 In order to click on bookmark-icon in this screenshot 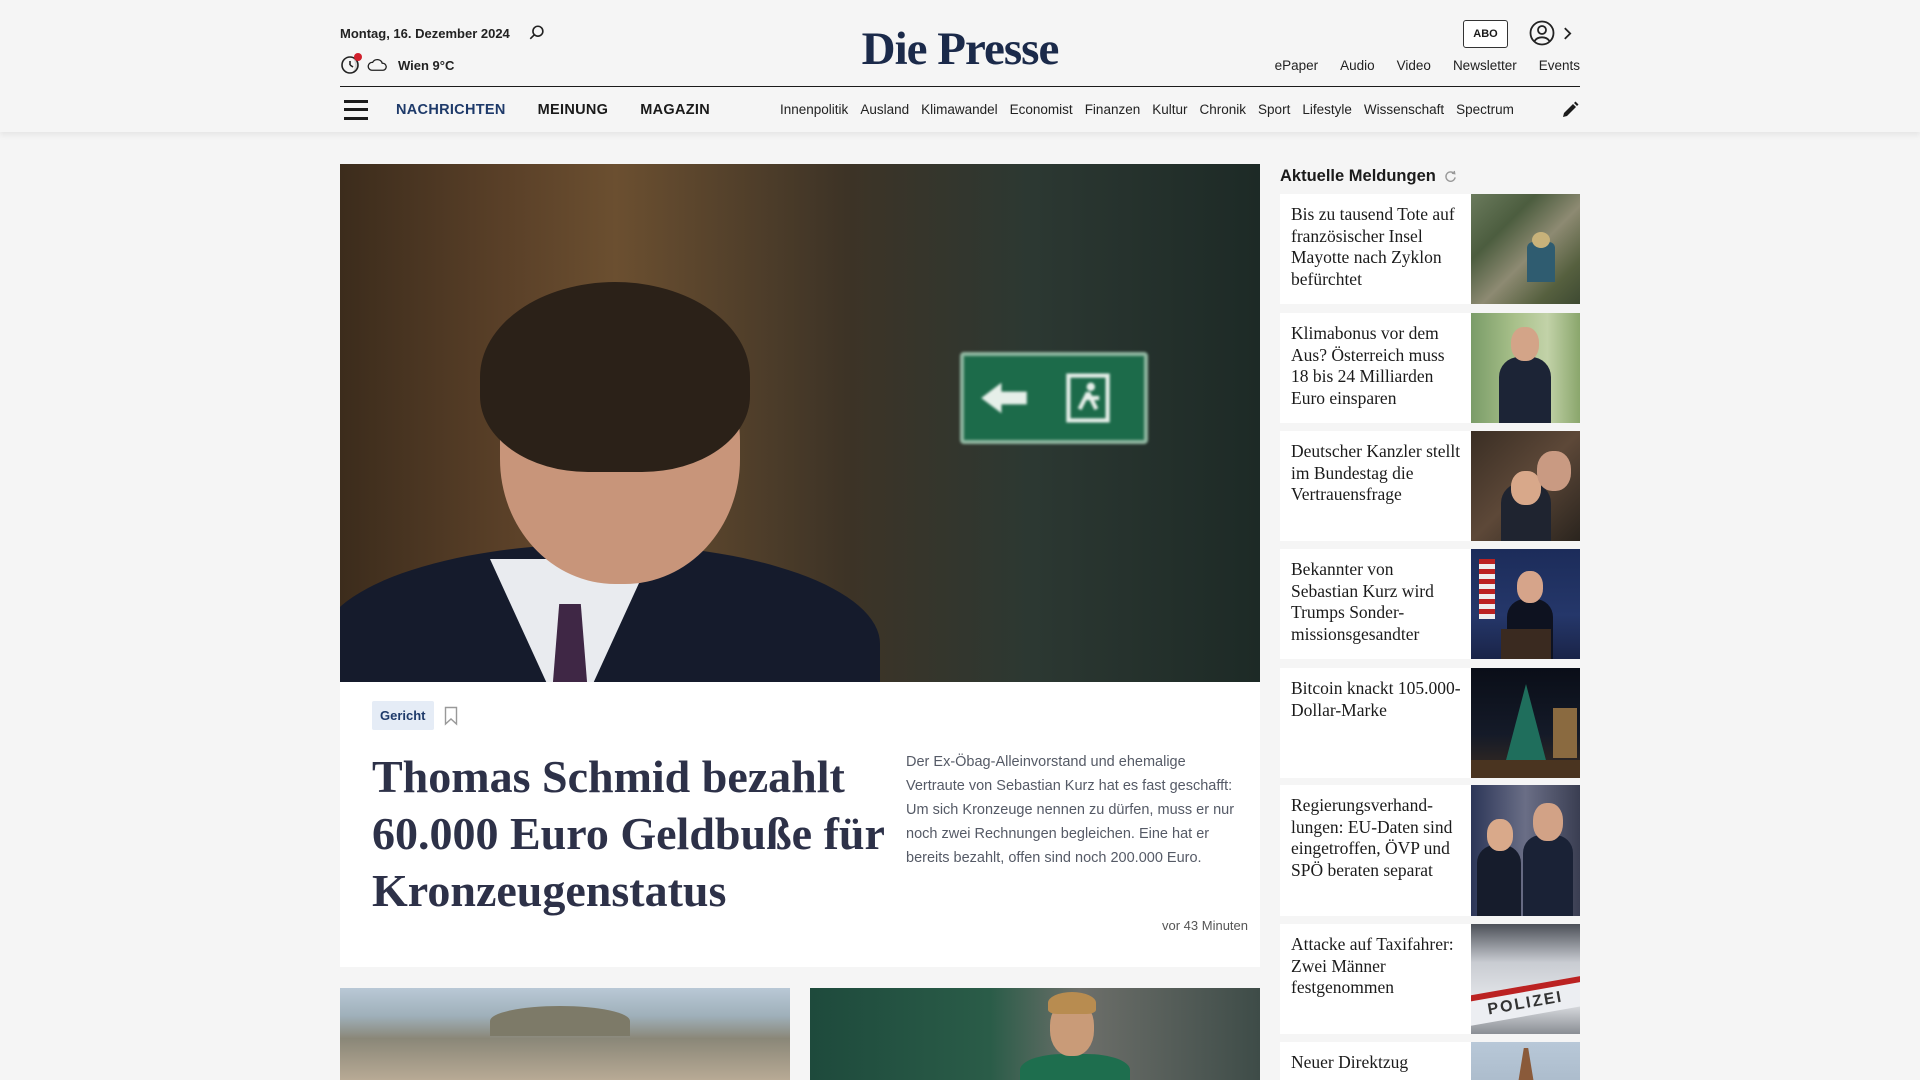, I will do `click(451, 716)`.